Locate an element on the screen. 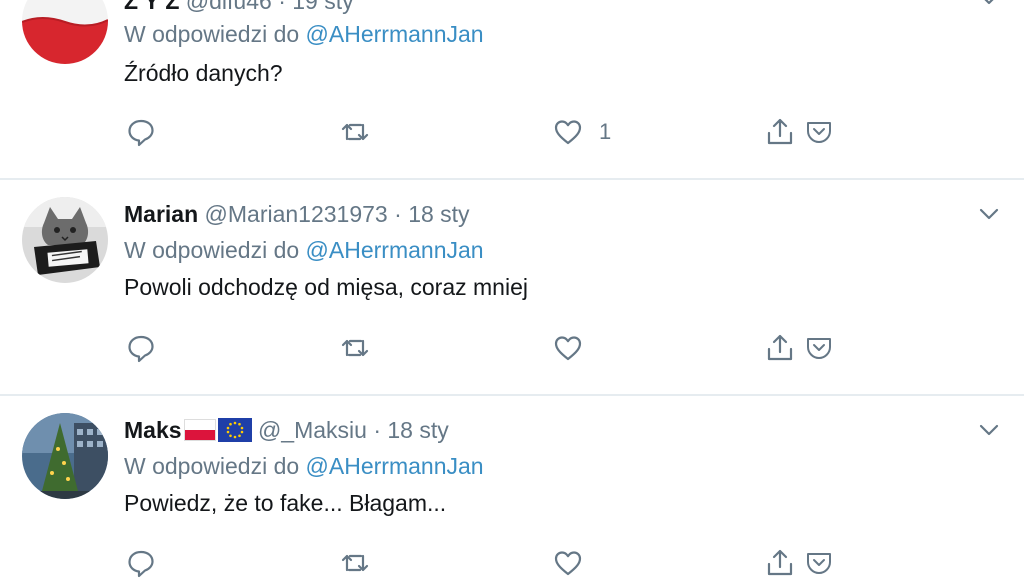  user-handle: @Marian1231973 is located at coordinates (296, 214).